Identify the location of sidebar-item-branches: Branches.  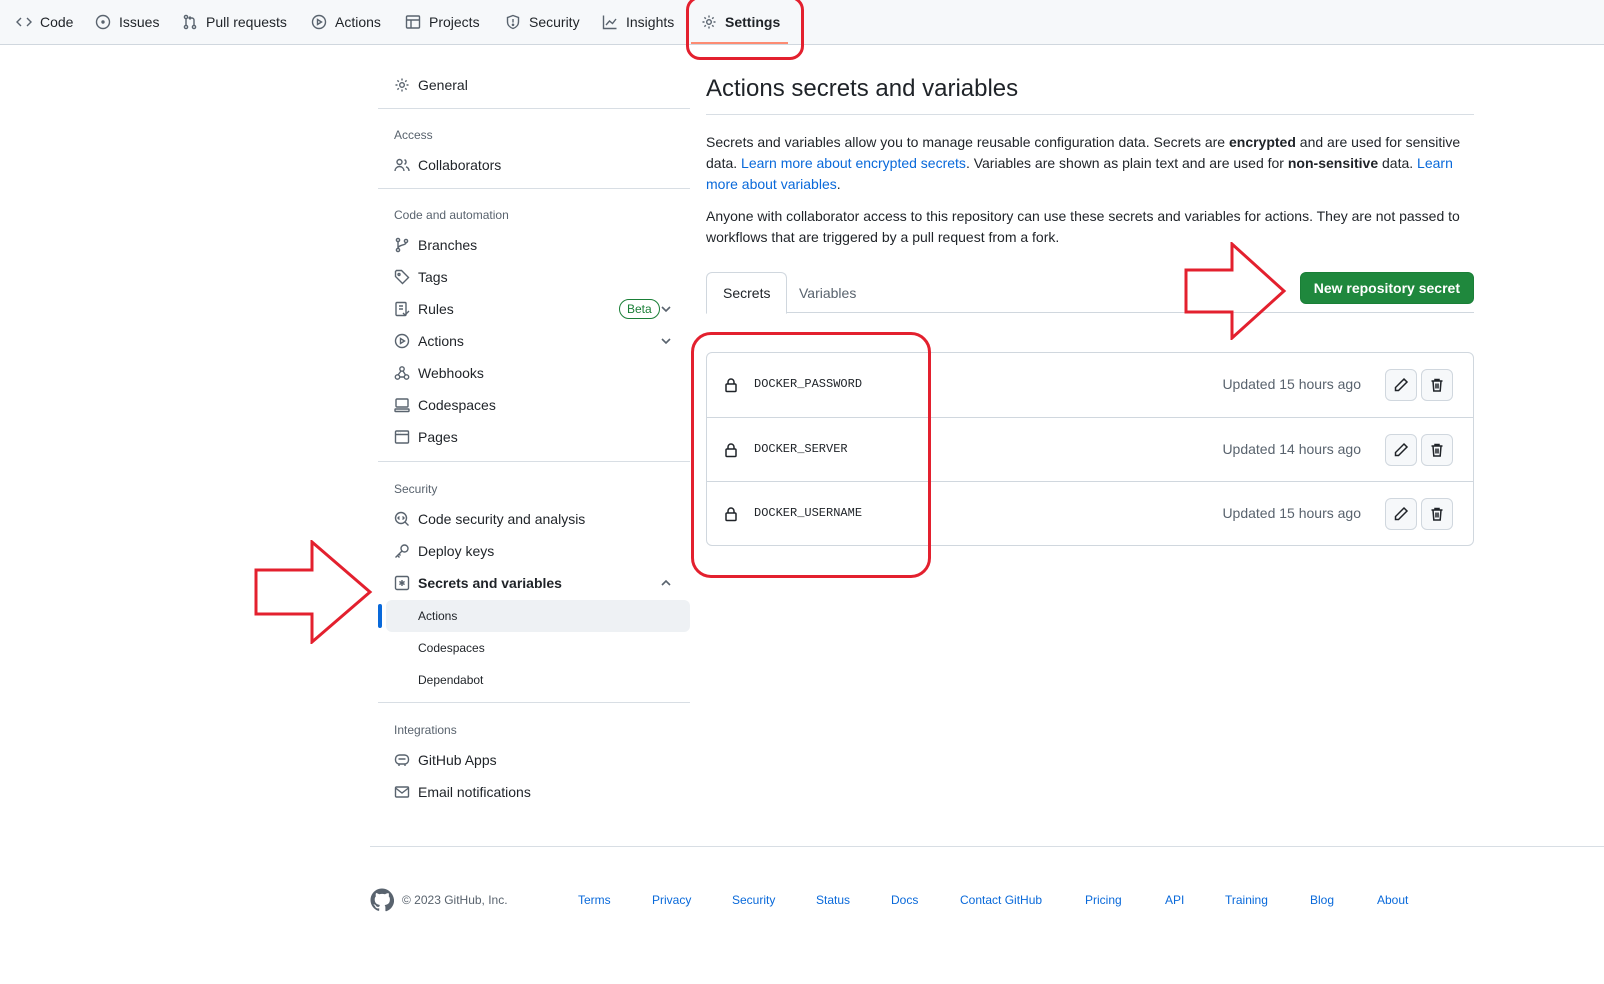
(435, 245).